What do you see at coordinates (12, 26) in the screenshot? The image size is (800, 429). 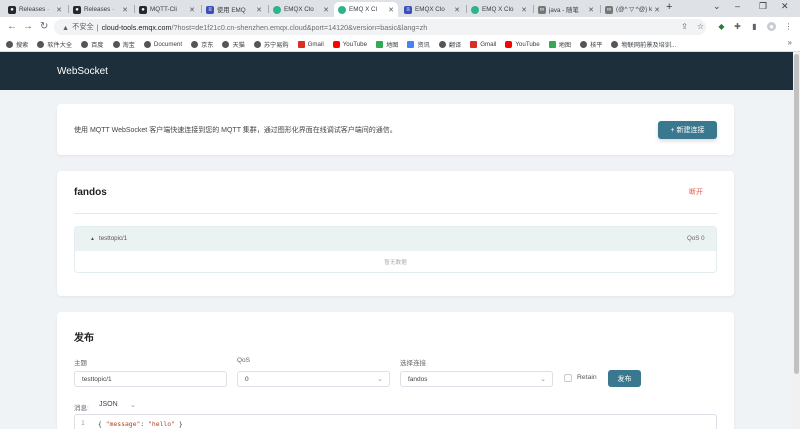 I see `back-icon: ←` at bounding box center [12, 26].